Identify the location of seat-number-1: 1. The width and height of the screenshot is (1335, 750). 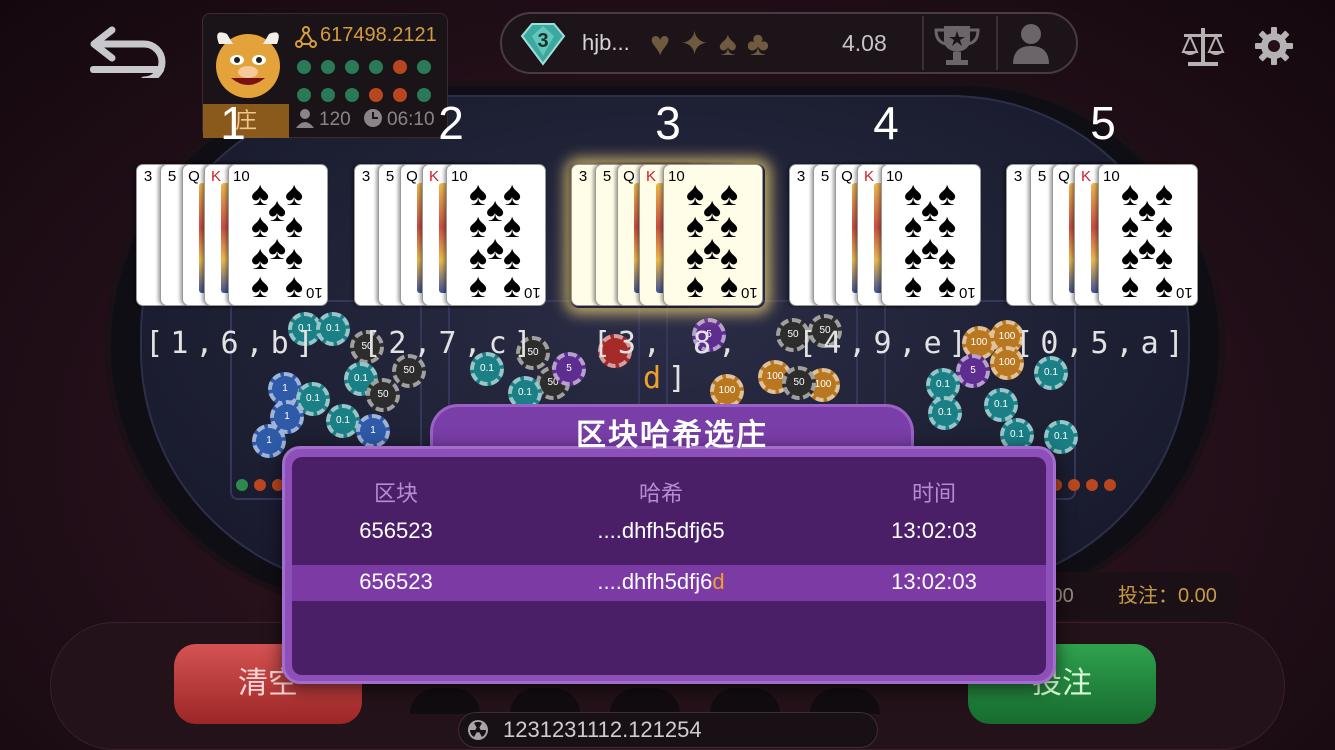
(233, 123).